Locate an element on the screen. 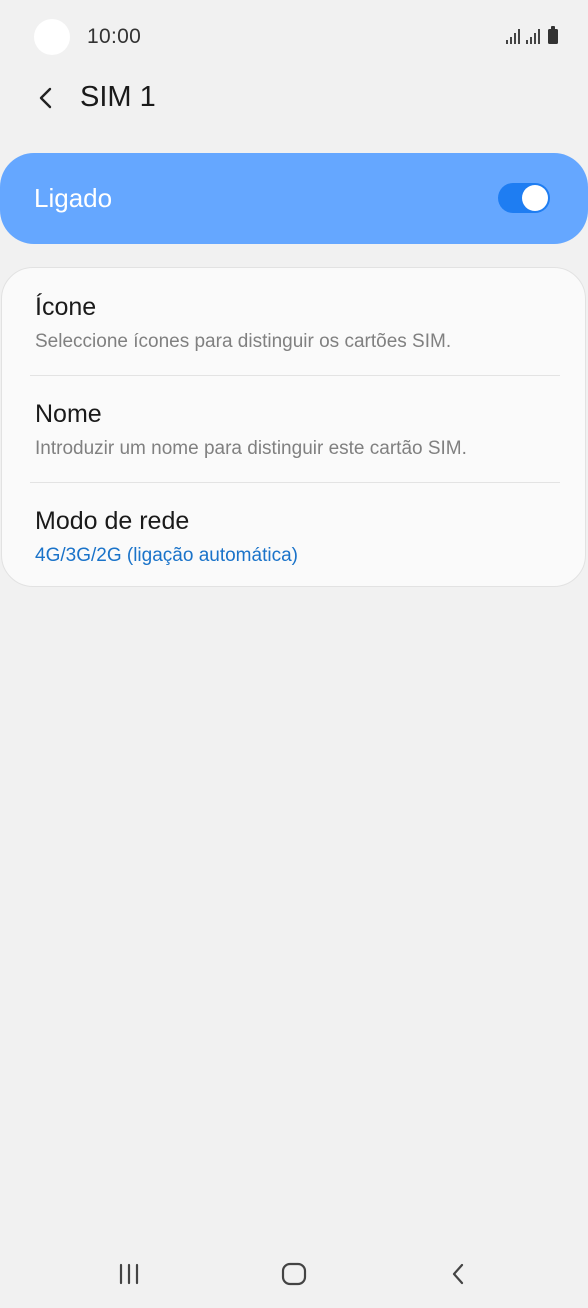  status-icons is located at coordinates (532, 35).